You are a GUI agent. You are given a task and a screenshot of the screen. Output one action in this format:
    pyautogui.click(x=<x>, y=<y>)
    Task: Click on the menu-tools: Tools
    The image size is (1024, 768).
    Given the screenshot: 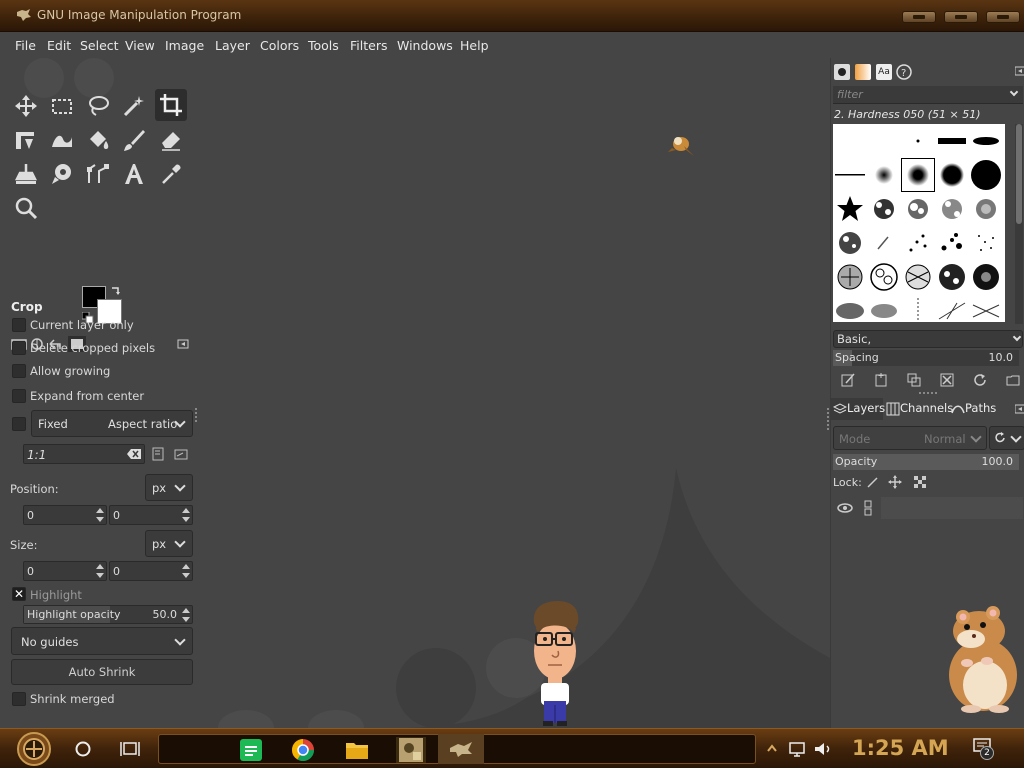 What is the action you would take?
    pyautogui.click(x=323, y=45)
    